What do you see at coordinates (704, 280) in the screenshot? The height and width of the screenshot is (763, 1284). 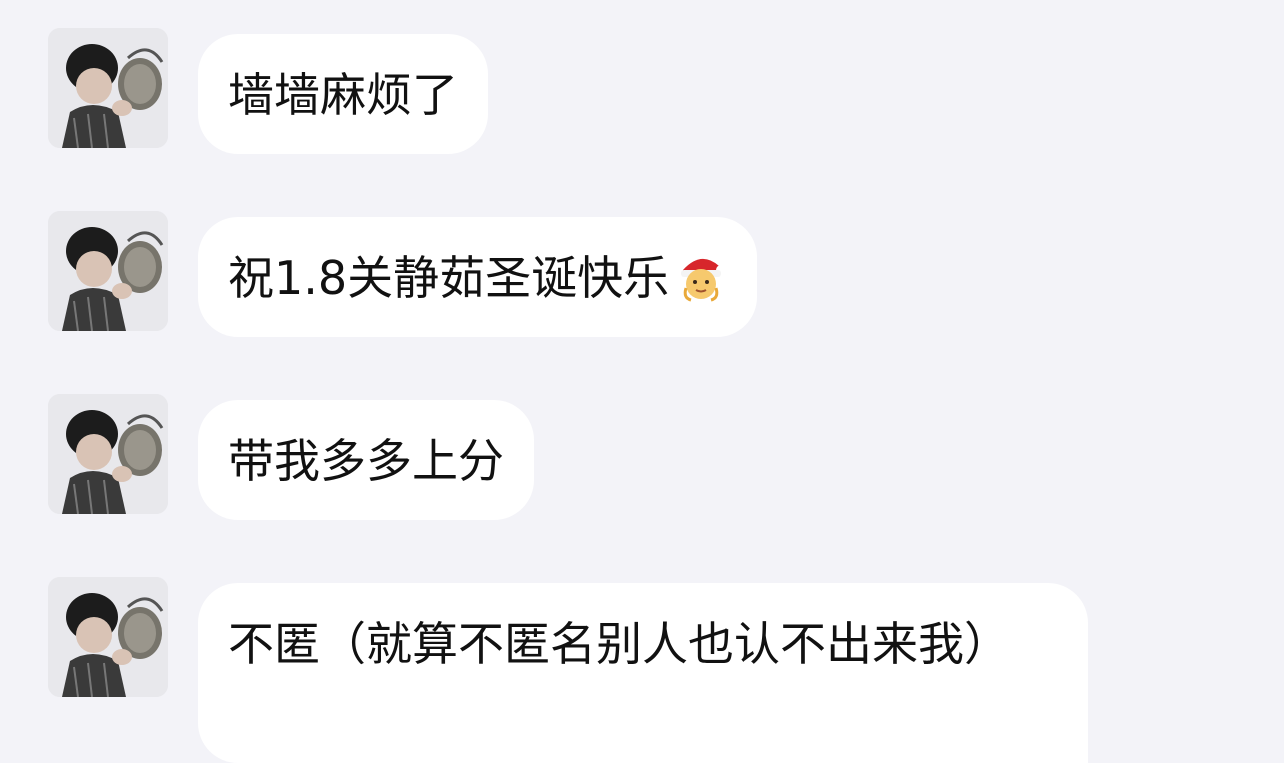 I see `santa-face-emoji-icon` at bounding box center [704, 280].